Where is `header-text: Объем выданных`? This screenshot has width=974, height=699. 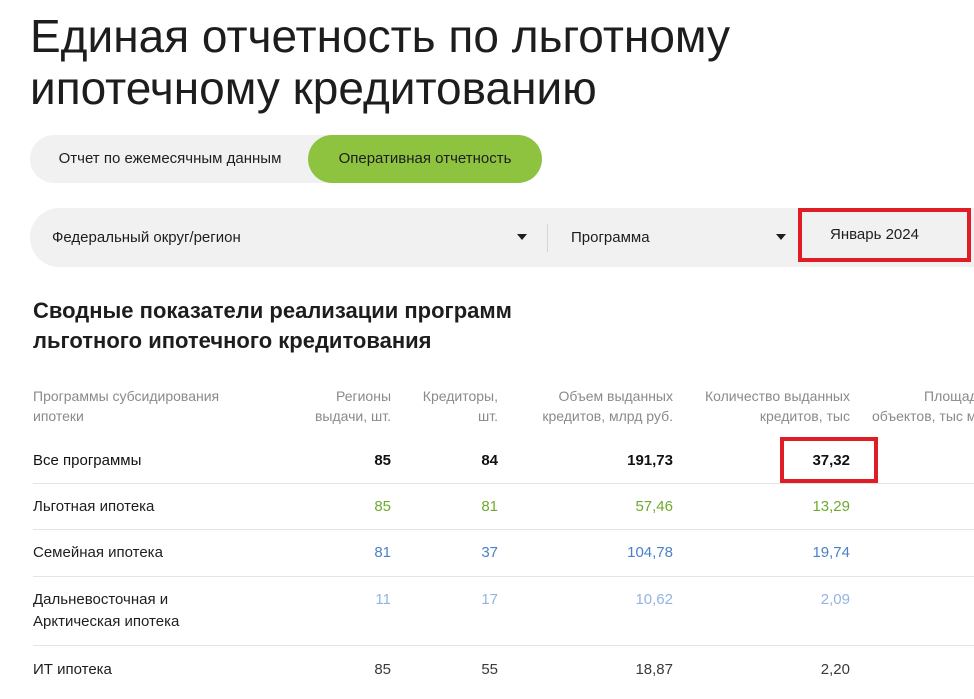
header-text: Объем выданных is located at coordinates (615, 396).